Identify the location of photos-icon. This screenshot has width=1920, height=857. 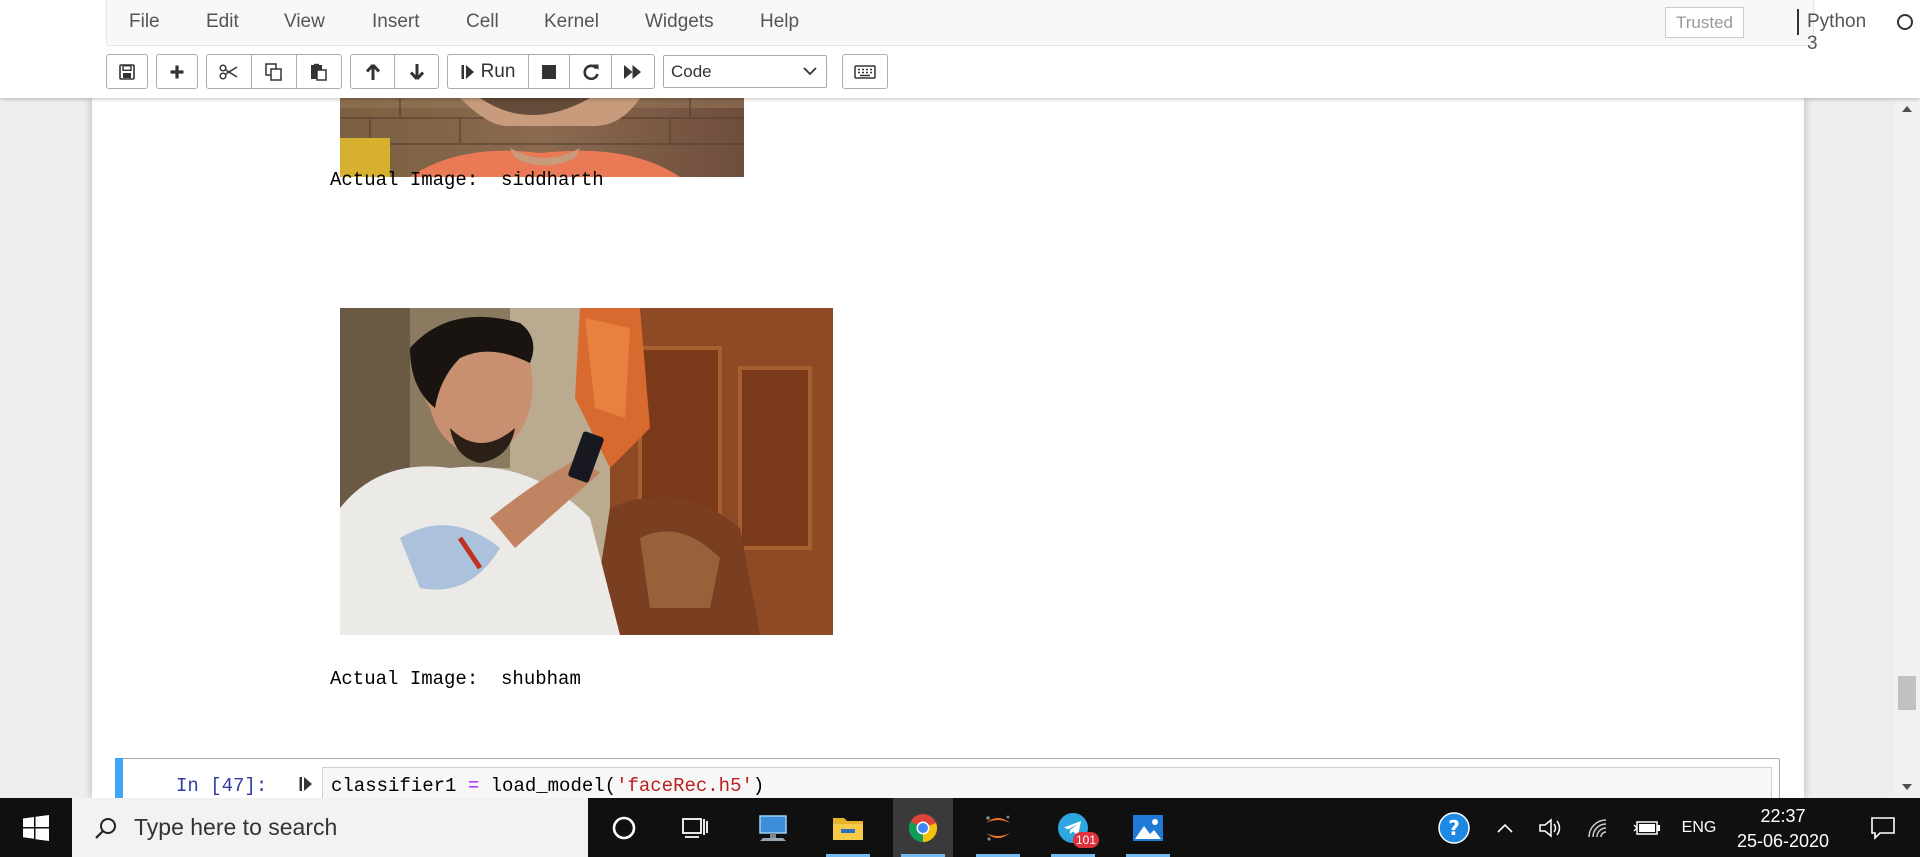
(1148, 827).